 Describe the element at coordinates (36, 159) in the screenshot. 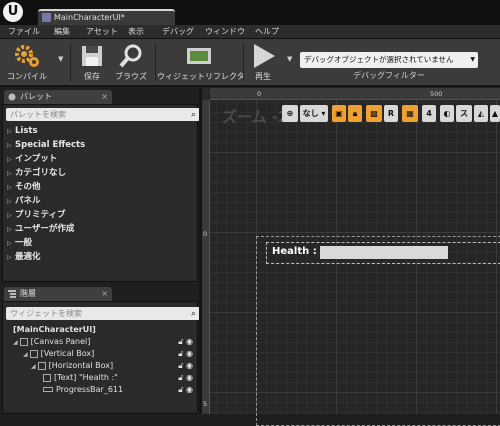

I see `palette-category-label: インプット` at that location.